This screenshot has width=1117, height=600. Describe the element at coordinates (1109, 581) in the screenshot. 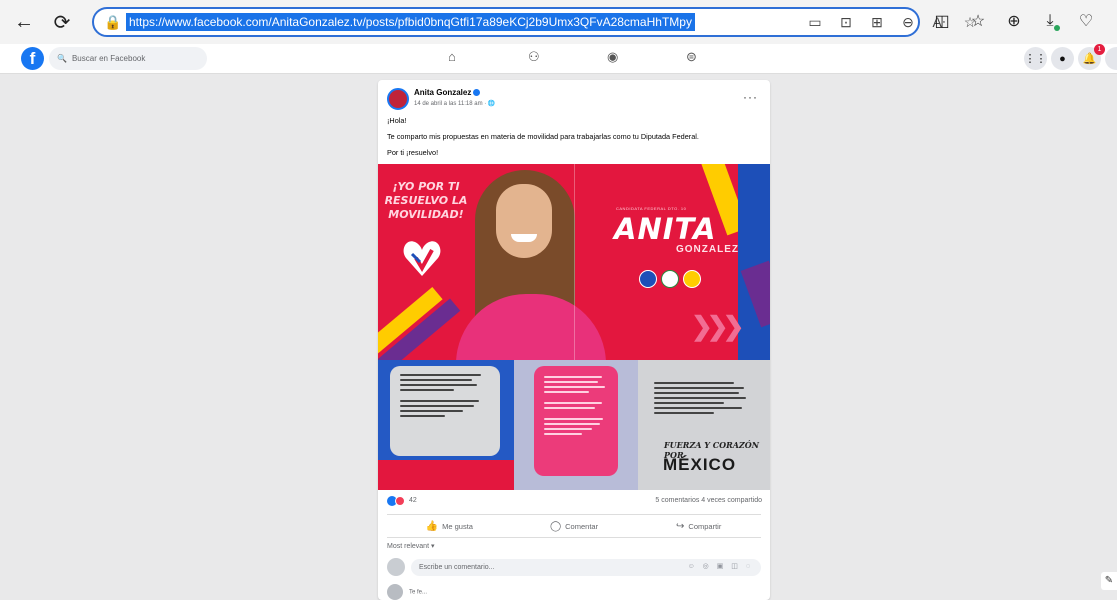

I see `sidebar-edit-icon: ✎` at that location.